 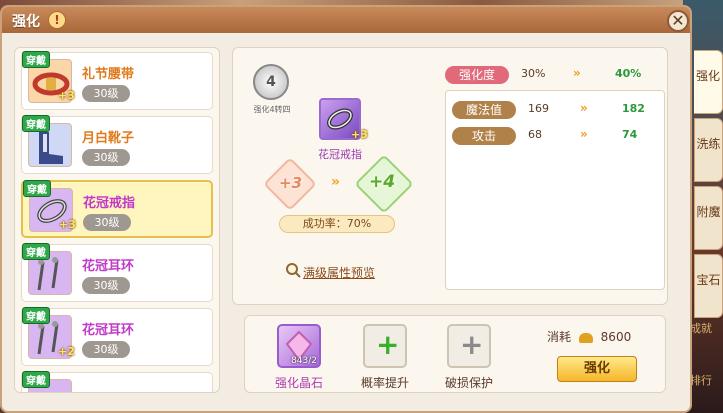 What do you see at coordinates (597, 369) in the screenshot?
I see `enhance-button: 强化` at bounding box center [597, 369].